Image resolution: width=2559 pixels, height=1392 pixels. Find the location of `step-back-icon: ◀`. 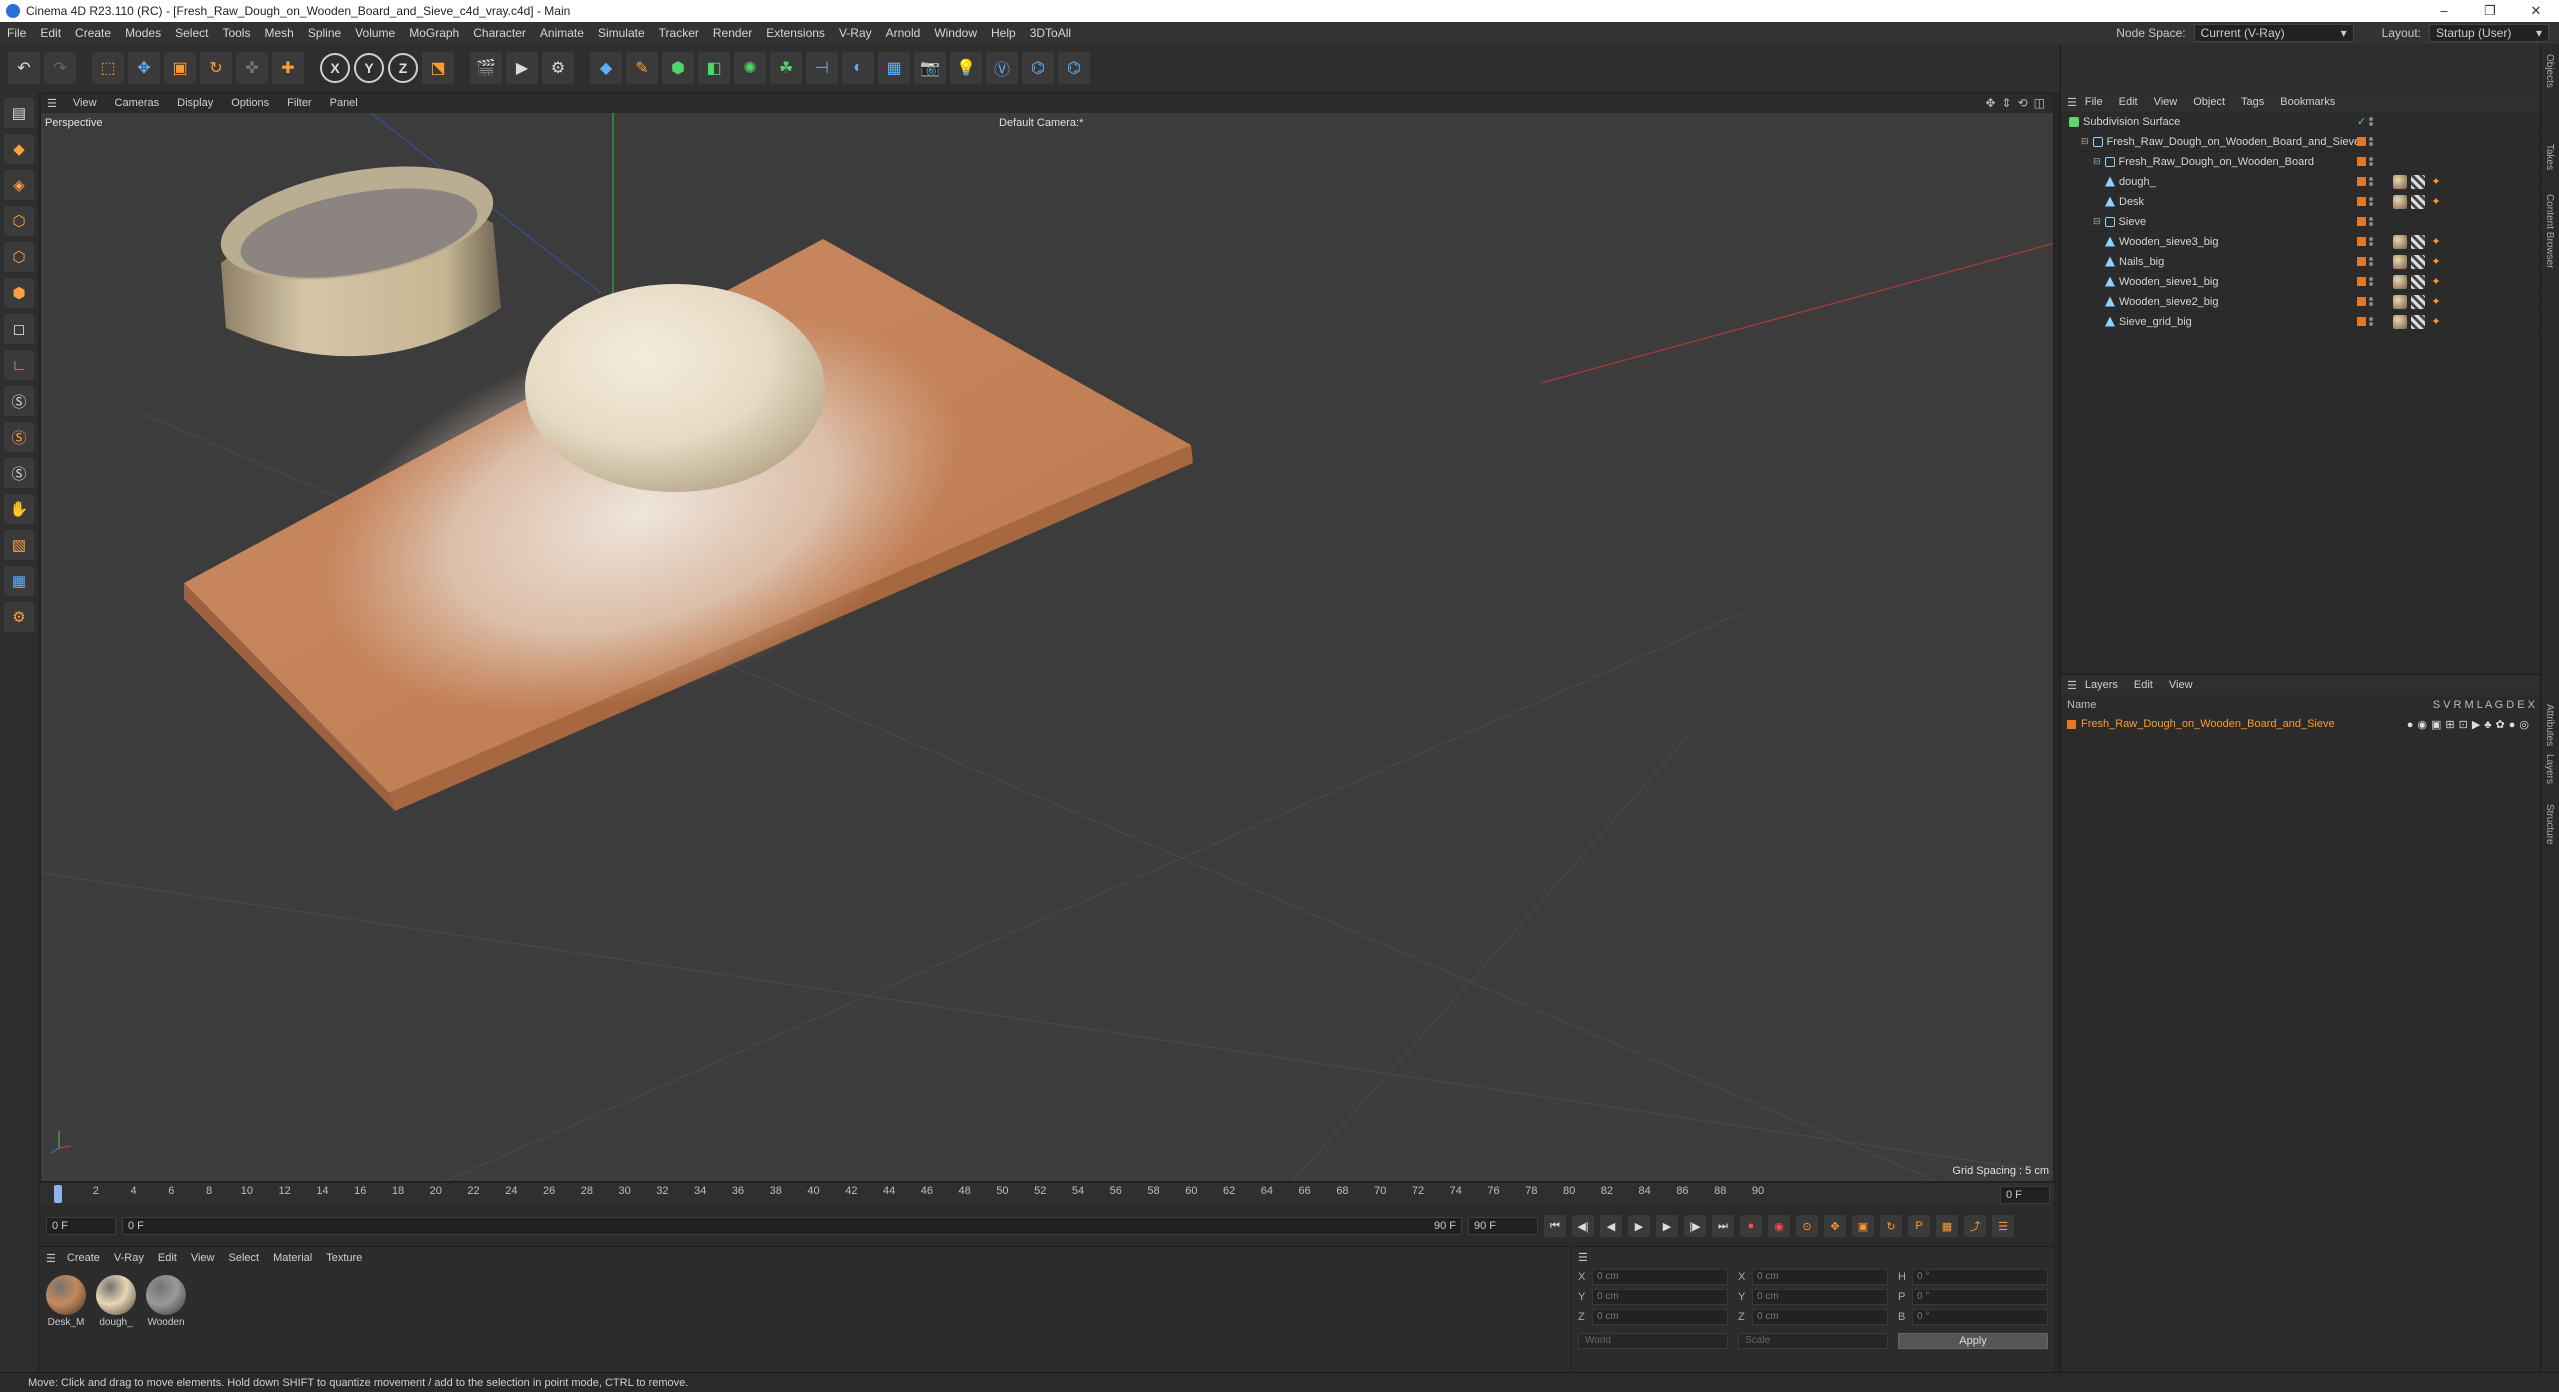

step-back-icon: ◀ is located at coordinates (1611, 1226).